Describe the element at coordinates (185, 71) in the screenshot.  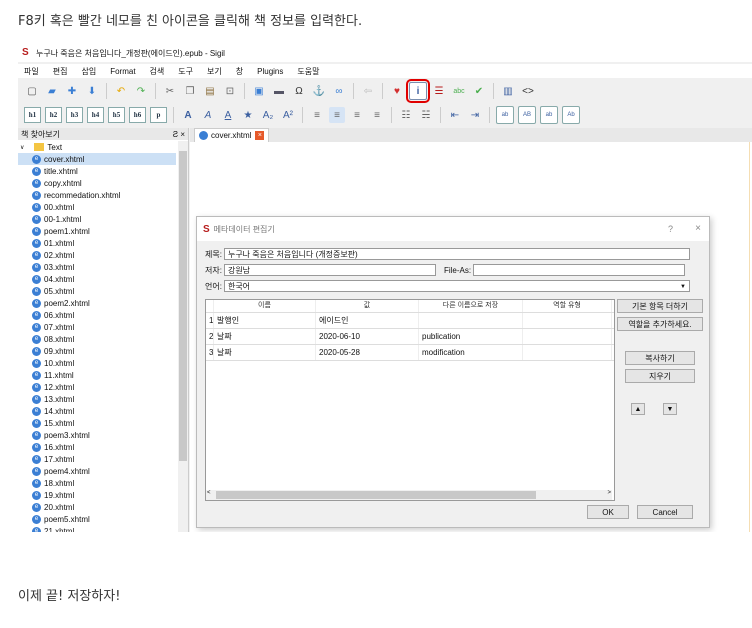
I see `menu-tools: 도구` at that location.